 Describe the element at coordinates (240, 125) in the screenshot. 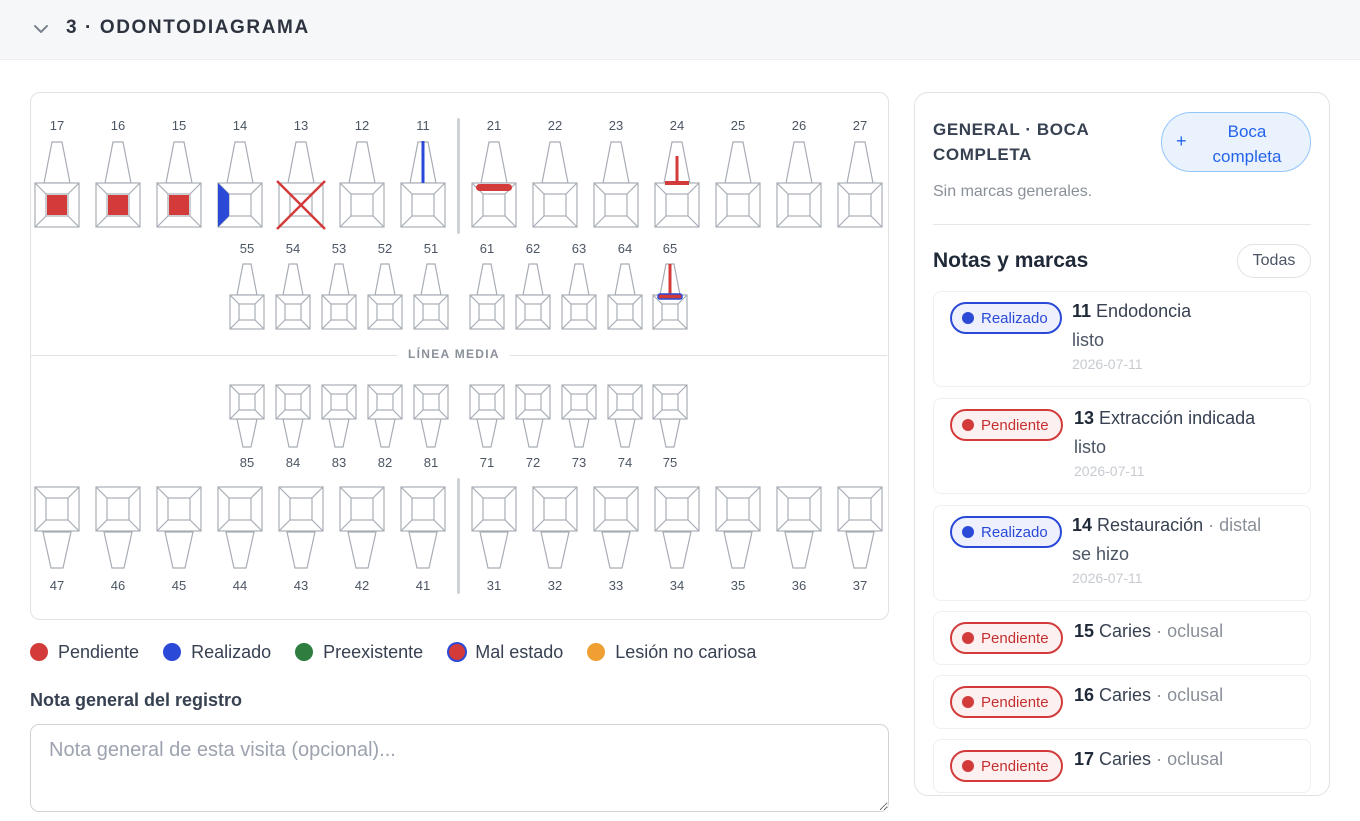

I see `tooth-number-14: 14` at that location.